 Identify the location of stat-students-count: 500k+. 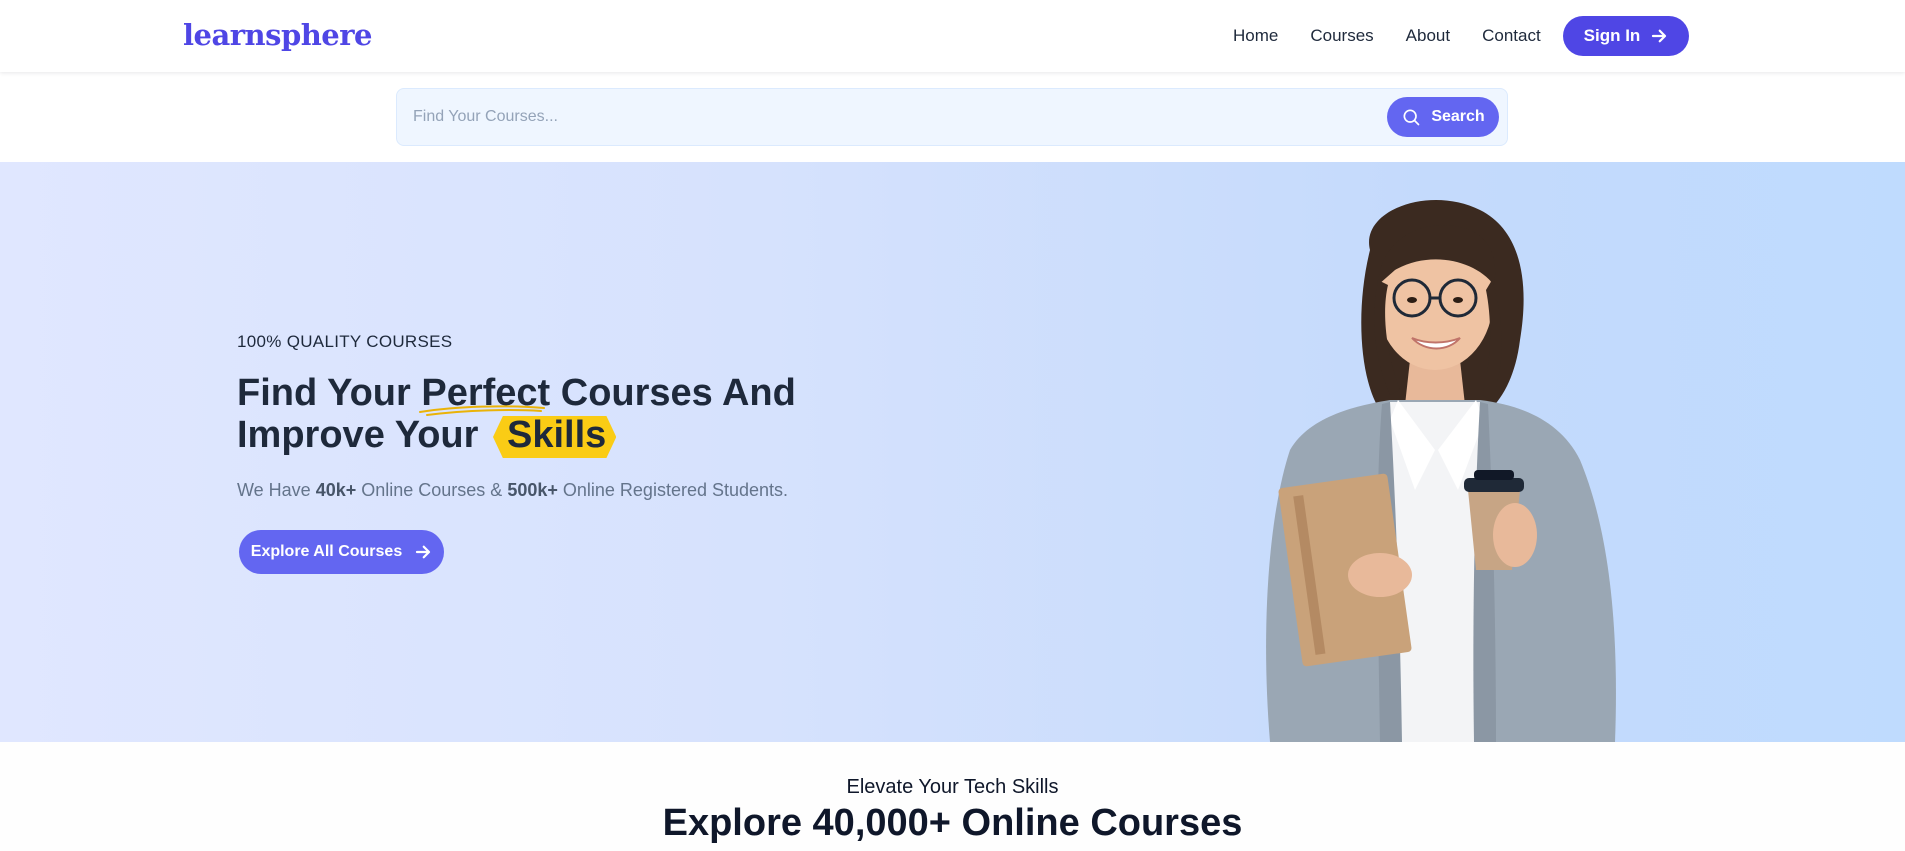
(532, 490).